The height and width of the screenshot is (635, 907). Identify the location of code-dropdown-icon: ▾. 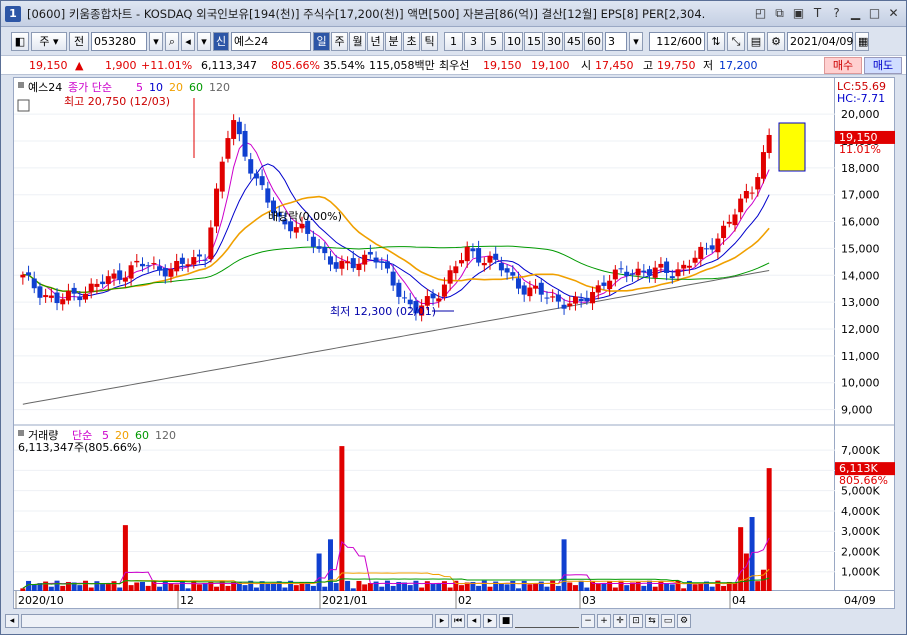
(156, 41).